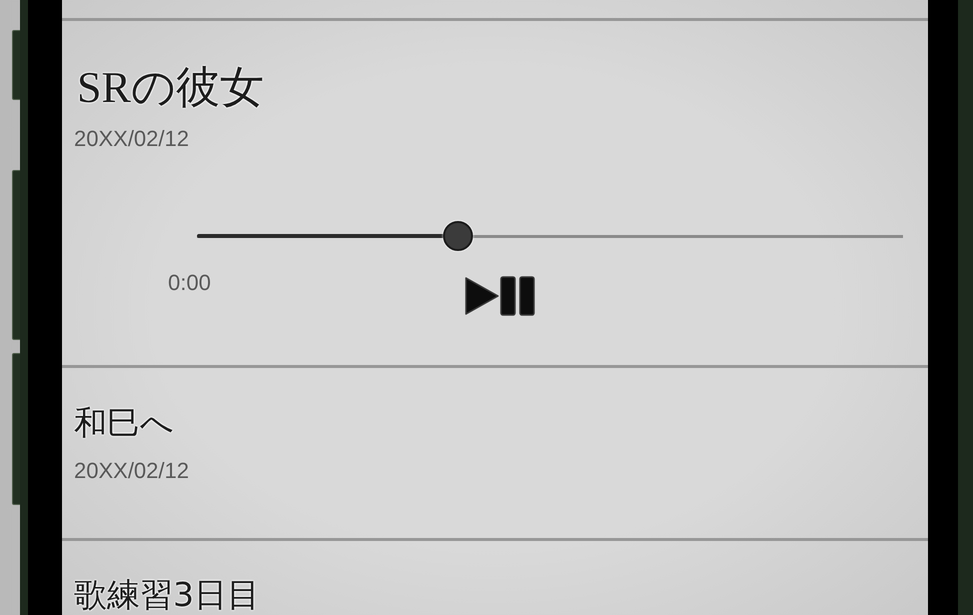 The width and height of the screenshot is (973, 615). What do you see at coordinates (167, 594) in the screenshot?
I see `memo-title: 歌練習3日目` at bounding box center [167, 594].